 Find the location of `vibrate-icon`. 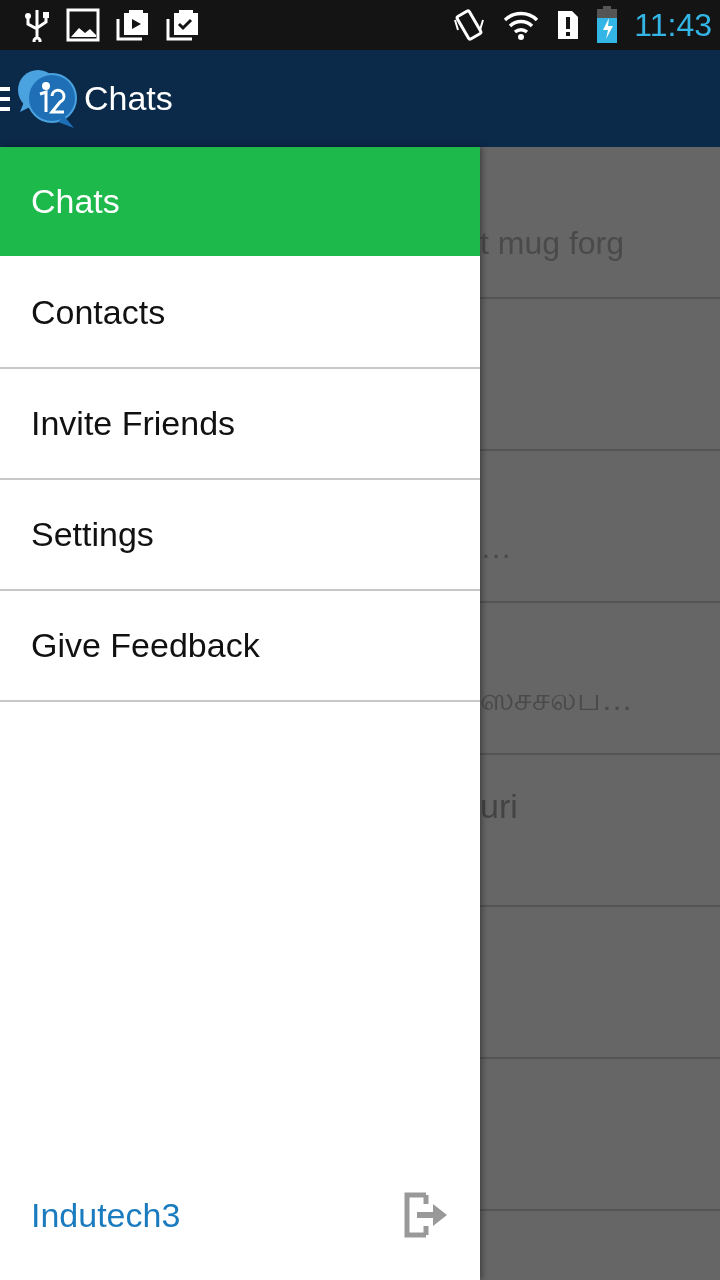

vibrate-icon is located at coordinates (469, 25).